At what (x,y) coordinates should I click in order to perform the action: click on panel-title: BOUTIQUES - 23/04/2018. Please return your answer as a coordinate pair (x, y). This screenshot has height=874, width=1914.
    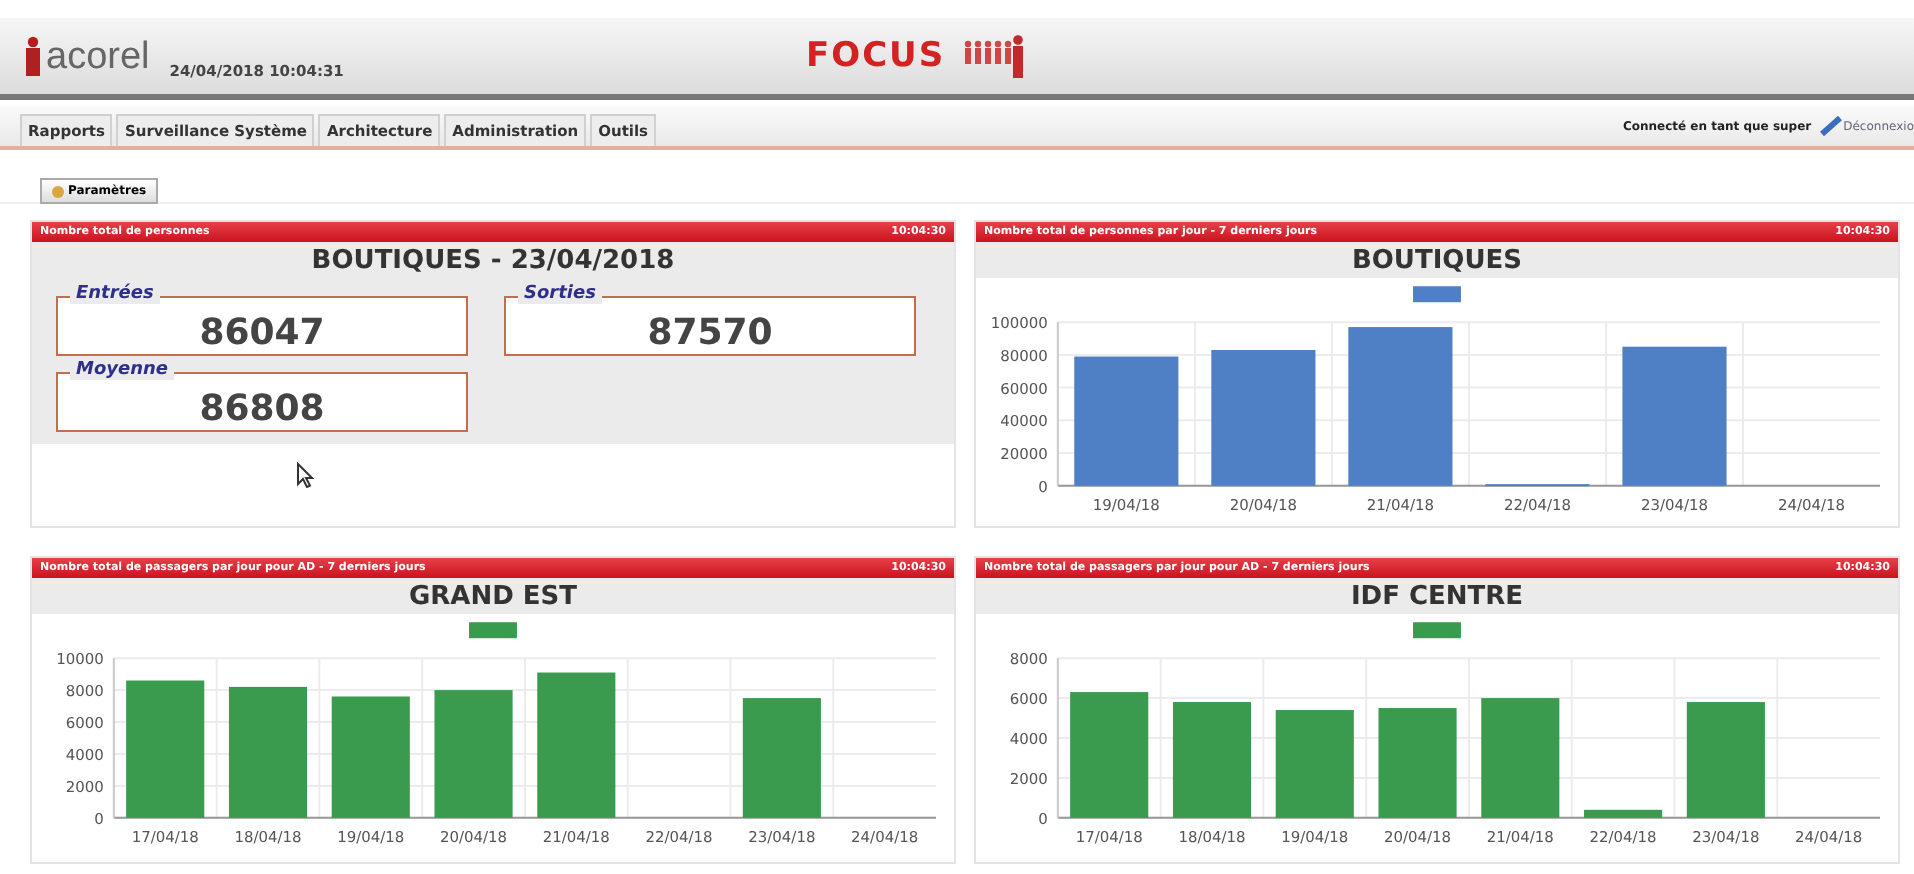
    Looking at the image, I should click on (493, 260).